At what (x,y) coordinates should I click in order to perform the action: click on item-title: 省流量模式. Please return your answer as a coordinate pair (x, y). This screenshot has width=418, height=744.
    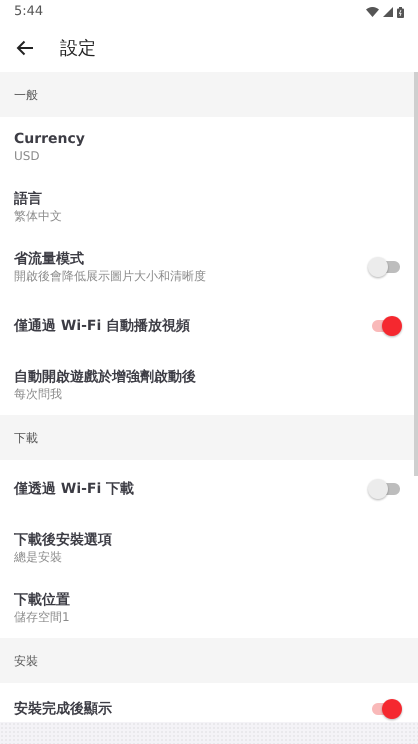
    Looking at the image, I should click on (110, 259).